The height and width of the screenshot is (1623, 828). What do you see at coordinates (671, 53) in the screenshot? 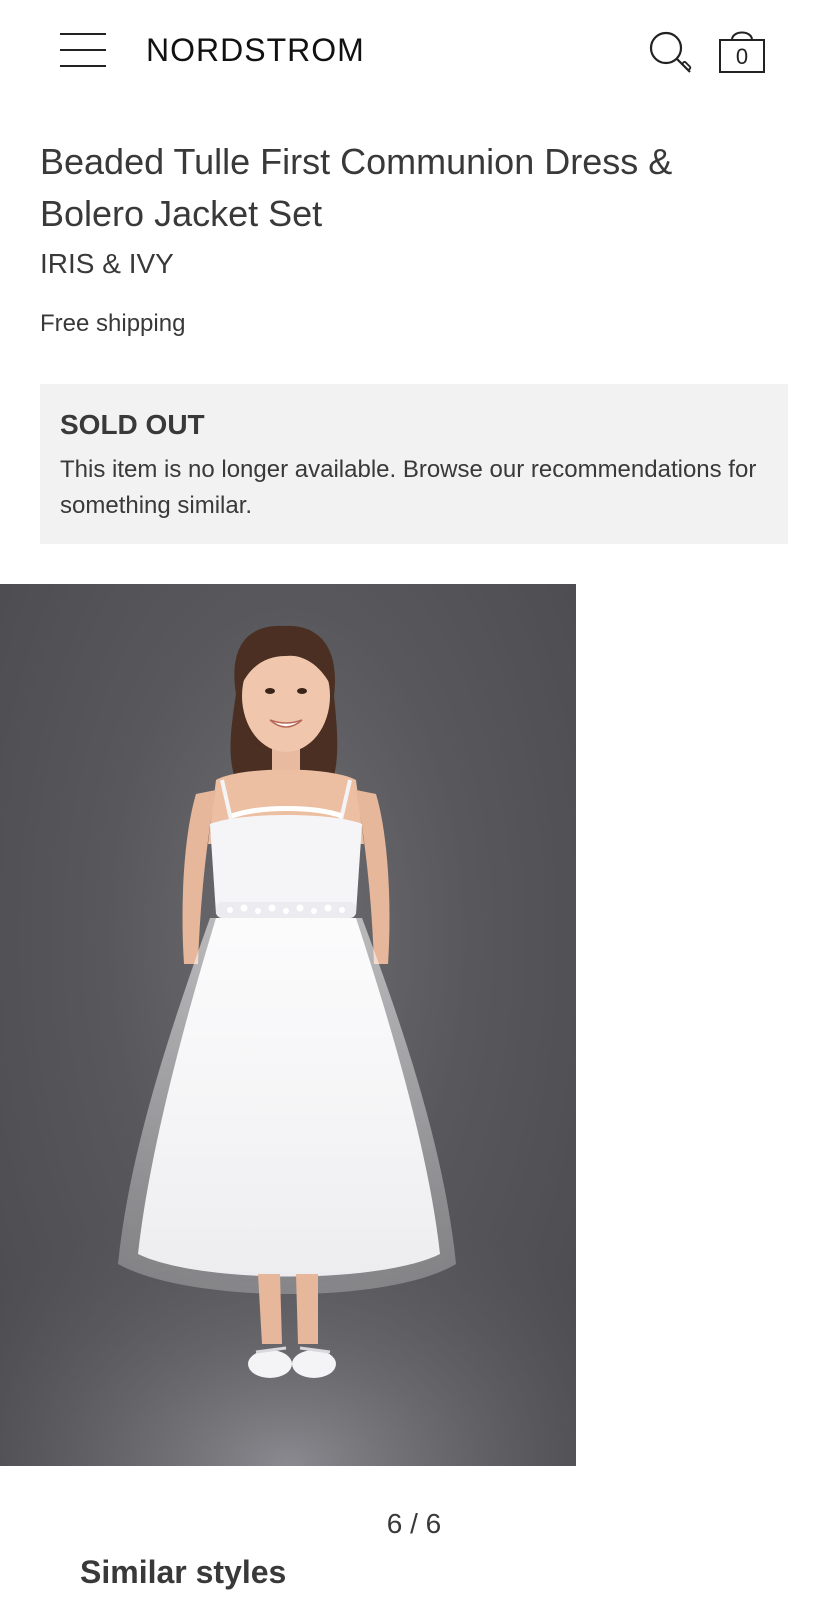
I see `search-icon` at bounding box center [671, 53].